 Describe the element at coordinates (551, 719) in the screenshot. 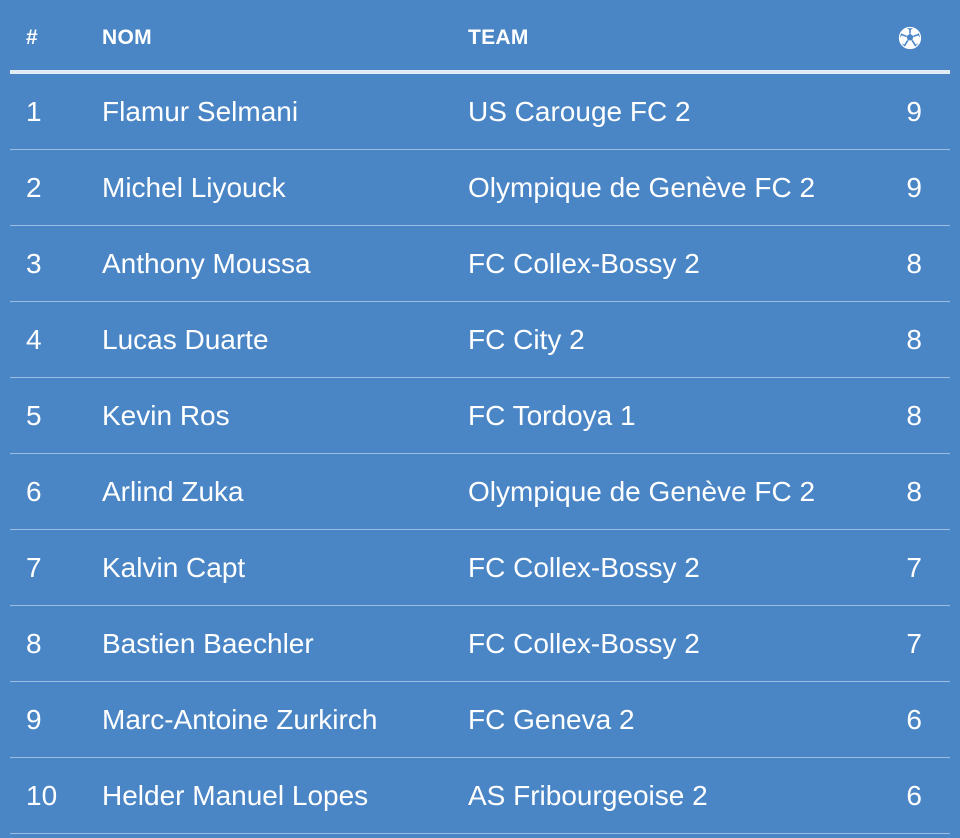

I see `row-team-name: FC Geneva 2` at that location.